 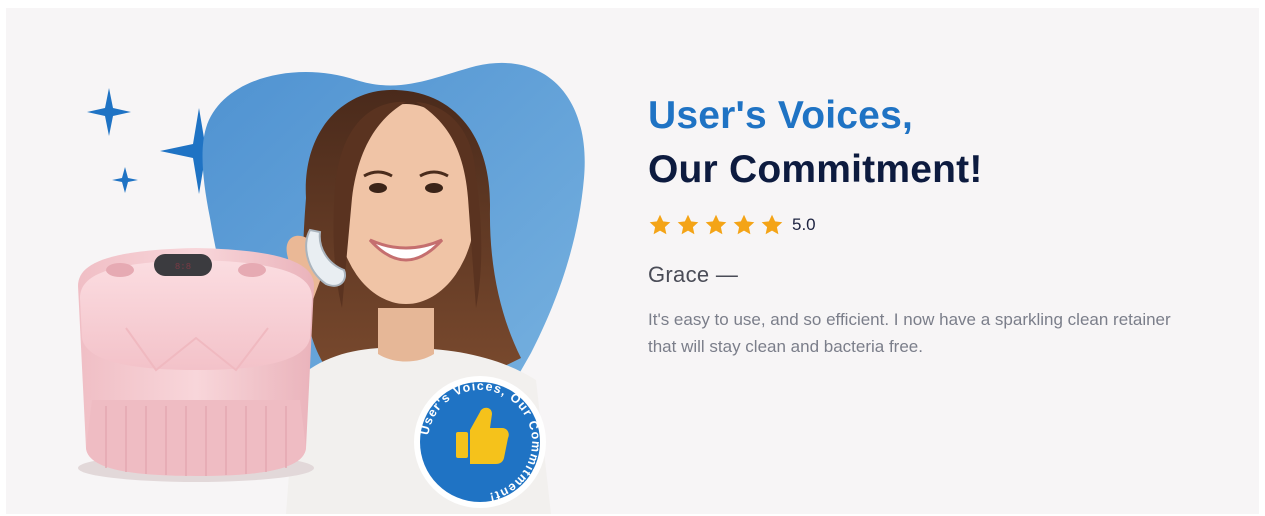 I want to click on title-accent: User's Voices,, so click(x=781, y=115).